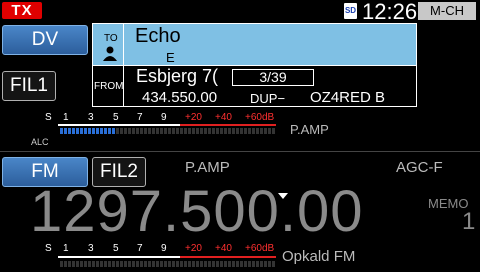  I want to click on person-icon, so click(110, 53).